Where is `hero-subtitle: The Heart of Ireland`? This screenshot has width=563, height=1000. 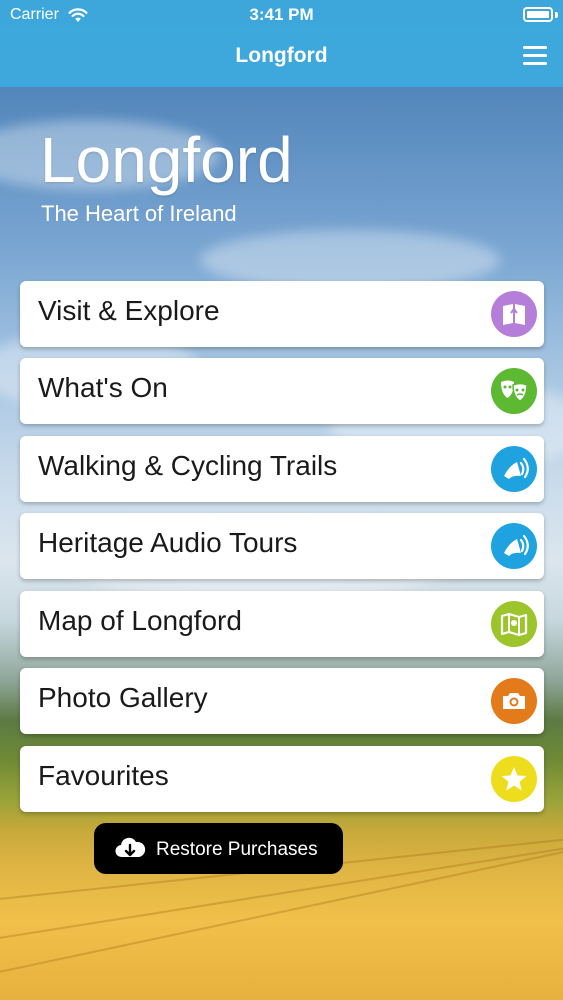 hero-subtitle: The Heart of Ireland is located at coordinates (139, 213).